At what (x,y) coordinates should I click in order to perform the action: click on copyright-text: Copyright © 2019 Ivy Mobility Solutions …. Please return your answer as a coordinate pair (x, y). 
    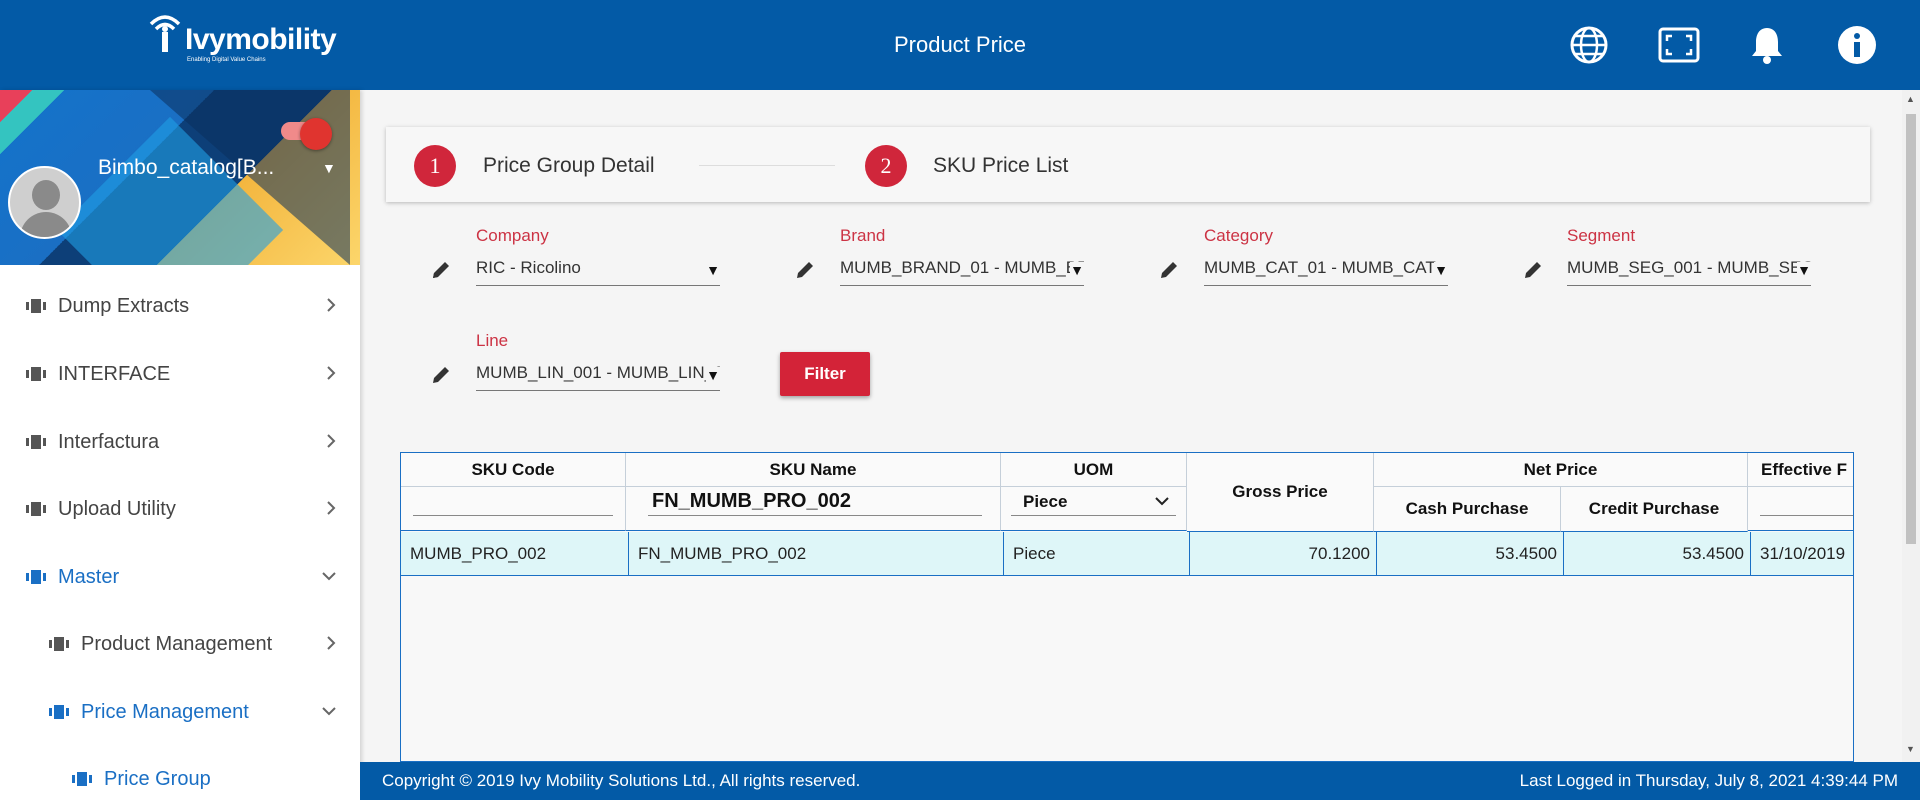
    Looking at the image, I should click on (621, 780).